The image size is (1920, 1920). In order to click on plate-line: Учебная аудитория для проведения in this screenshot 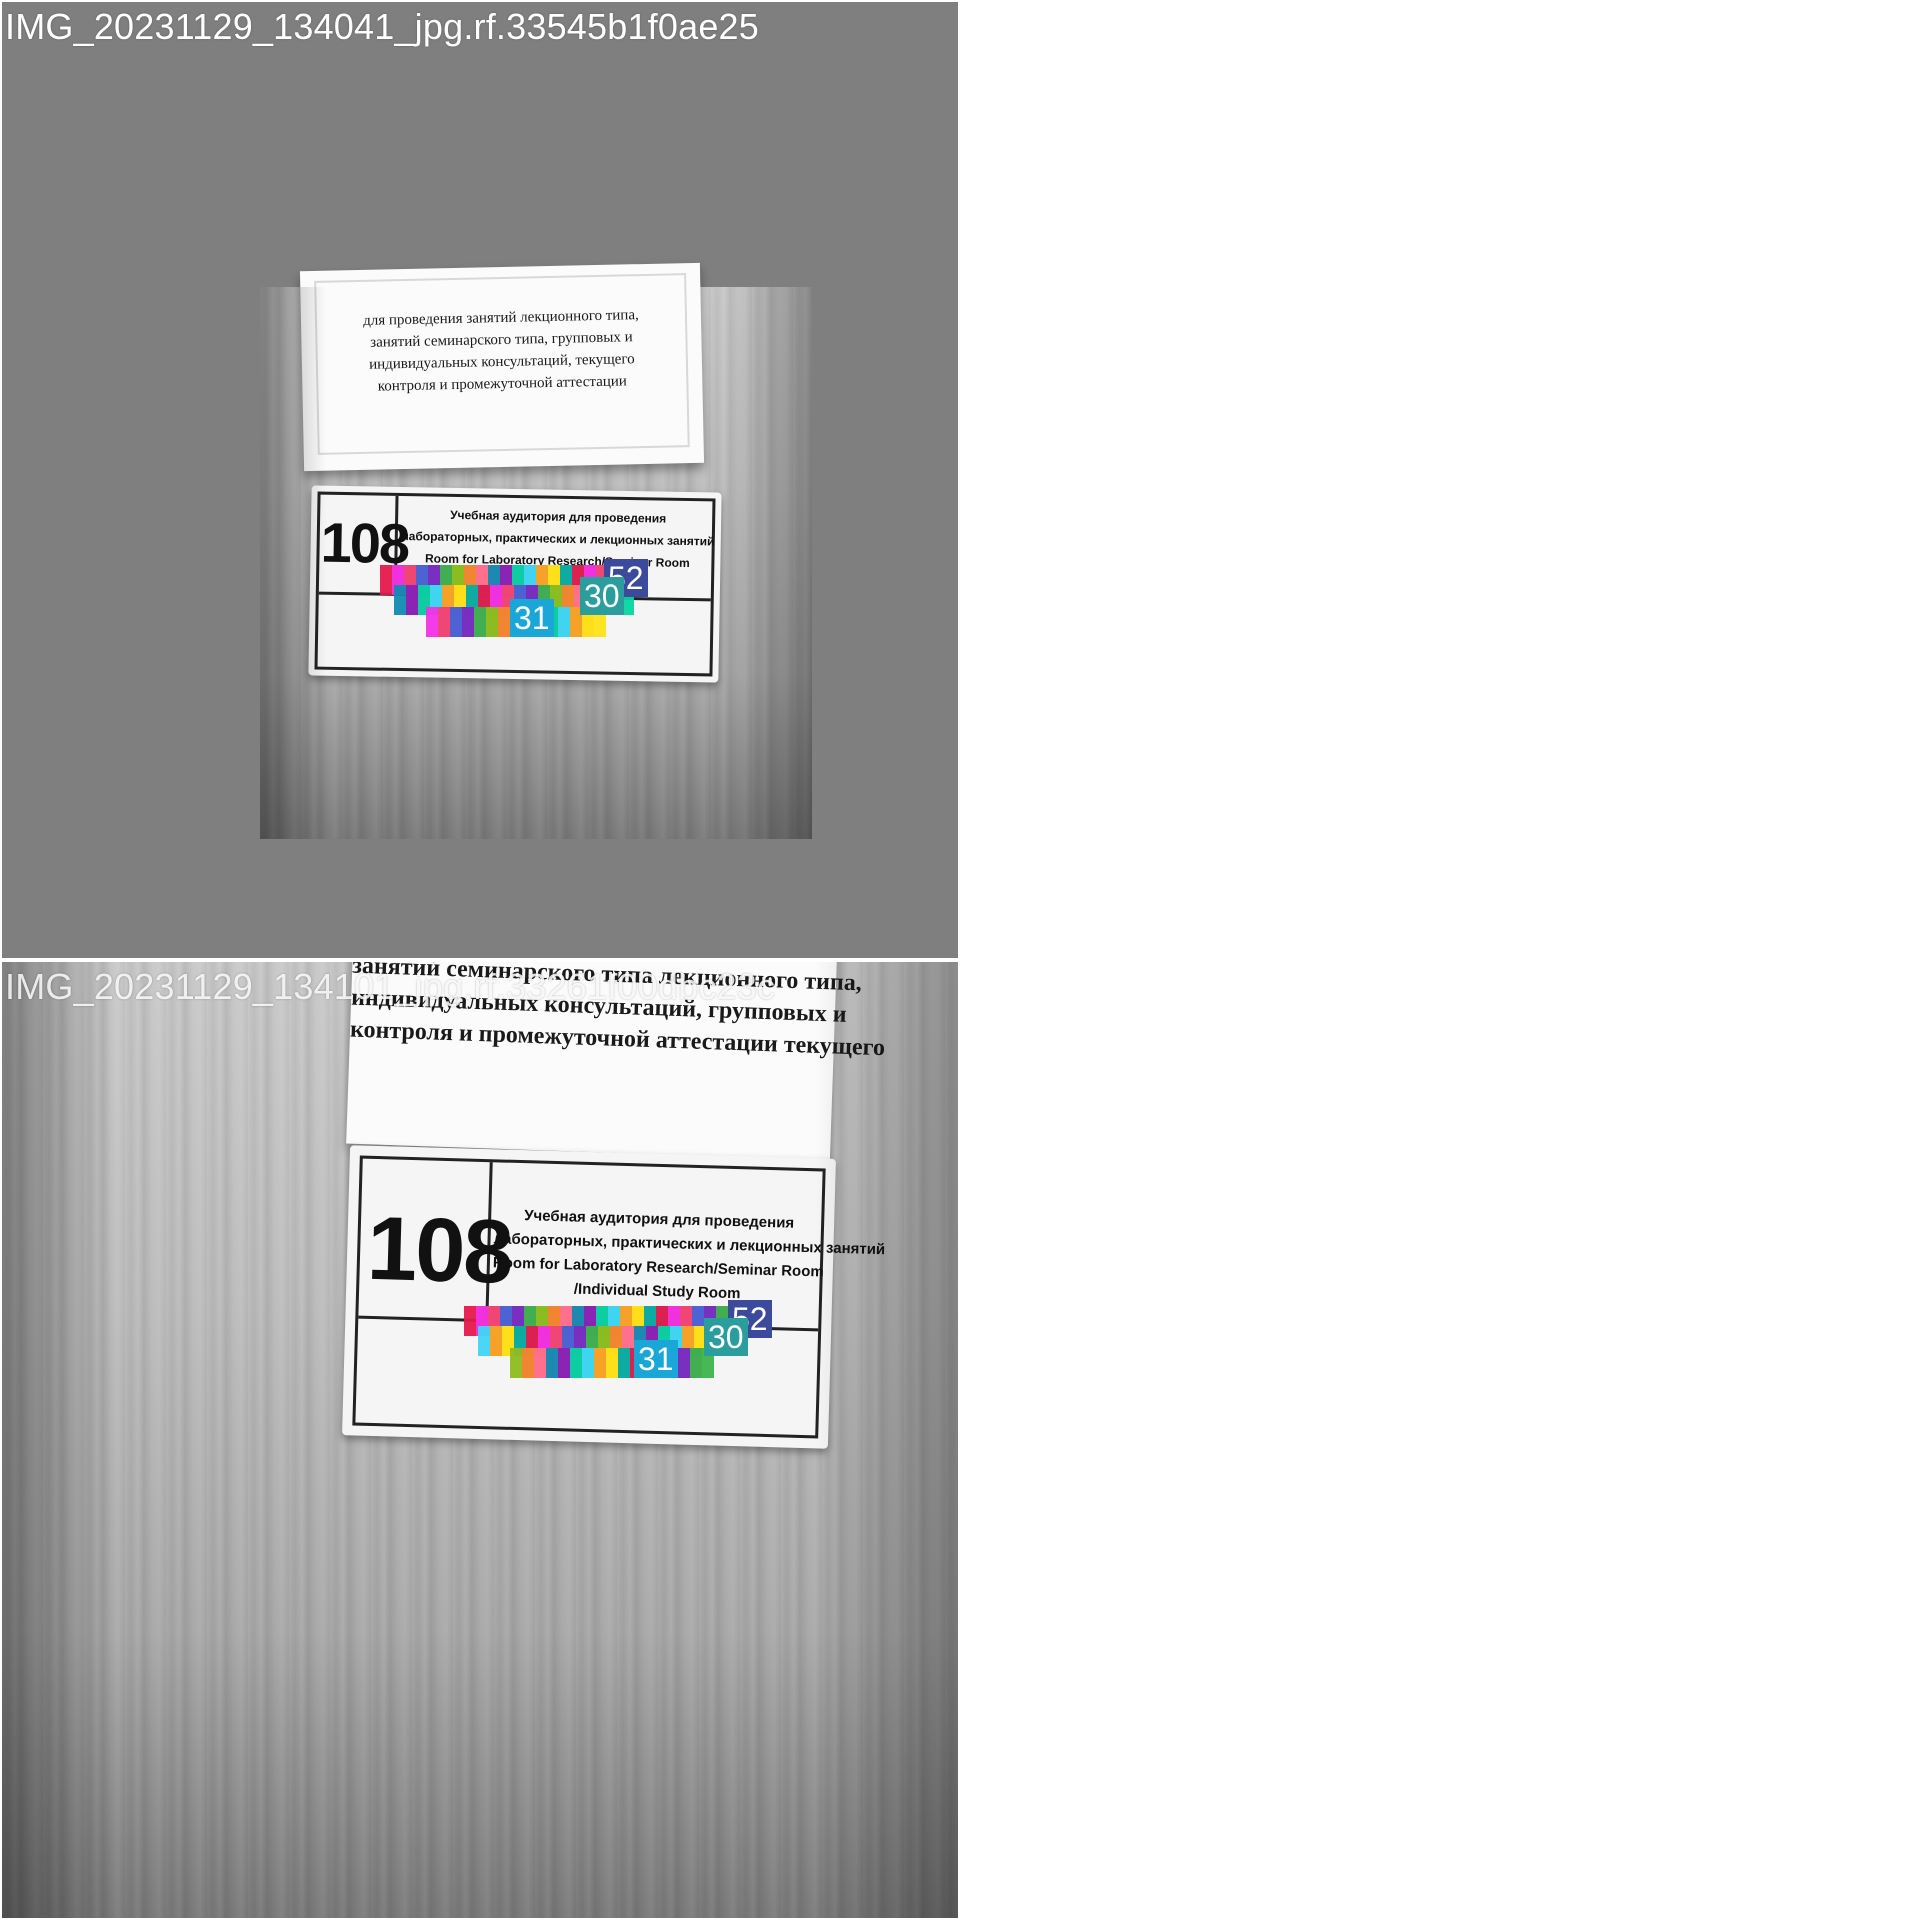, I will do `click(659, 1219)`.